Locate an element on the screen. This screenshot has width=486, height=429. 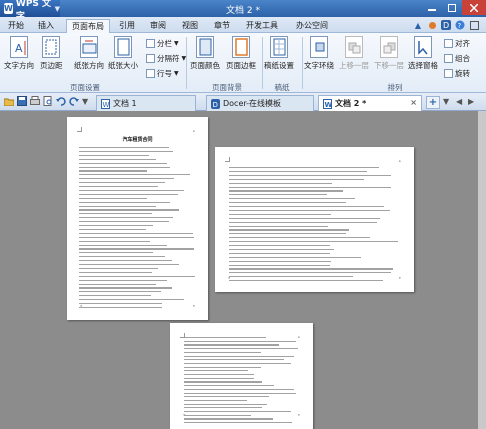
caret-up-icon: ▲ is located at coordinates (418, 25).